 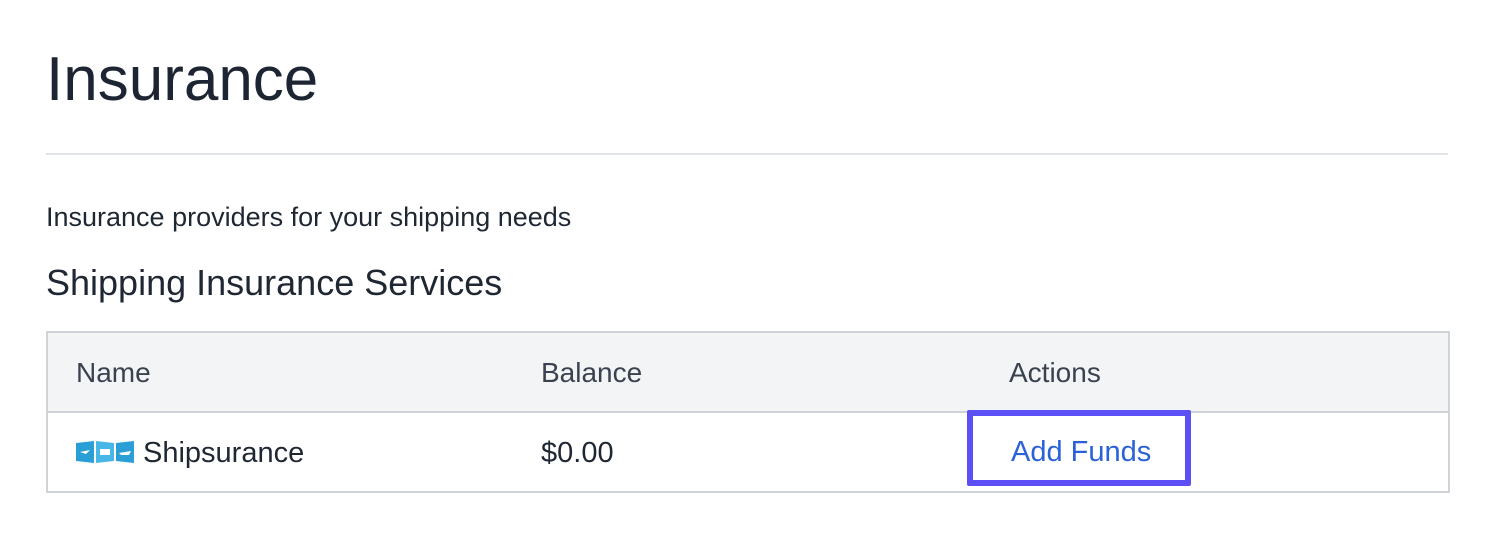 I want to click on page-title: Insurance, so click(x=182, y=79).